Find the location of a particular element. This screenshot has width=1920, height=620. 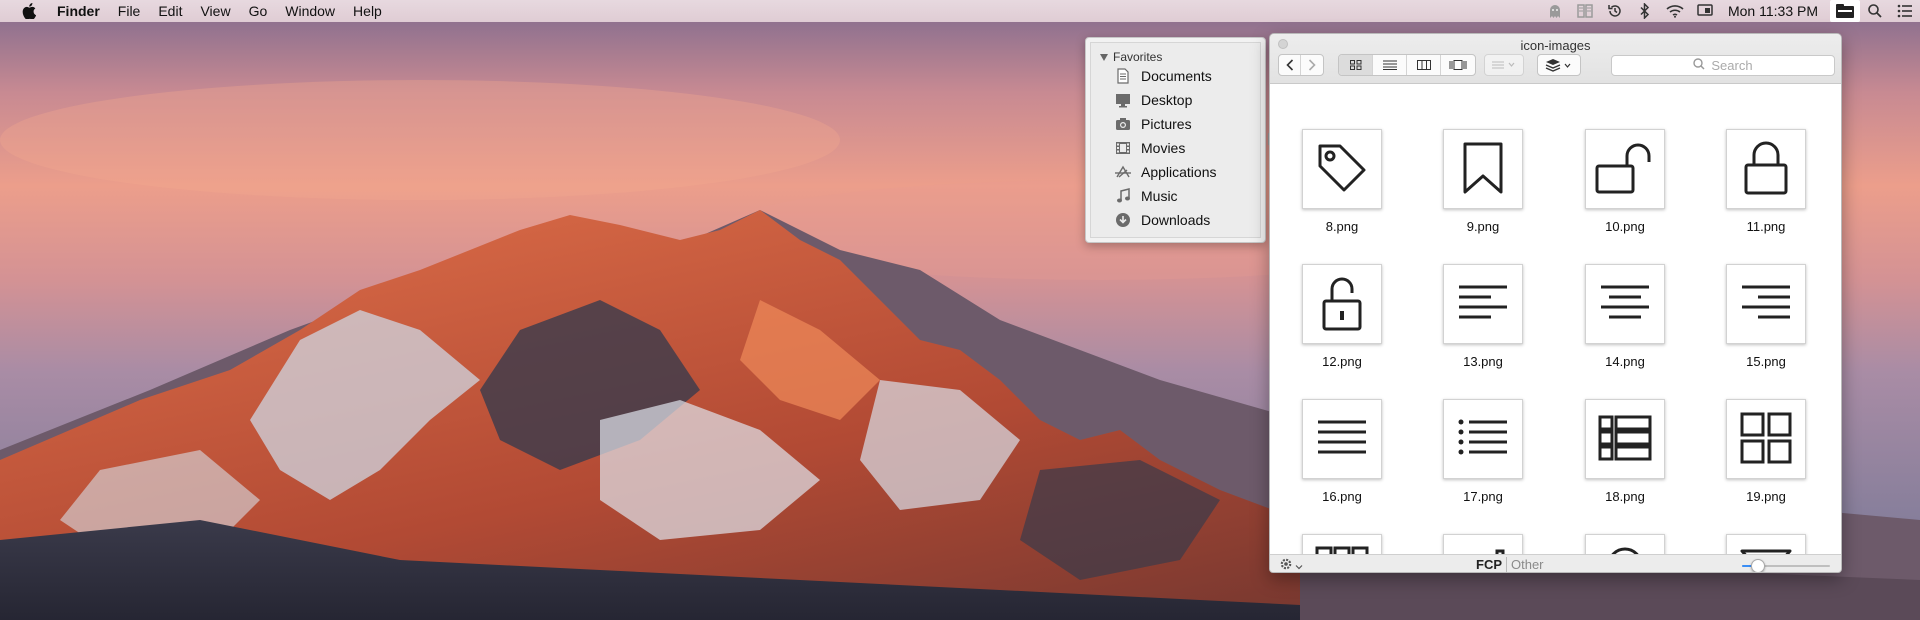

menu-bar-extras: Mon 11:33 PM is located at coordinates (1730, 11).